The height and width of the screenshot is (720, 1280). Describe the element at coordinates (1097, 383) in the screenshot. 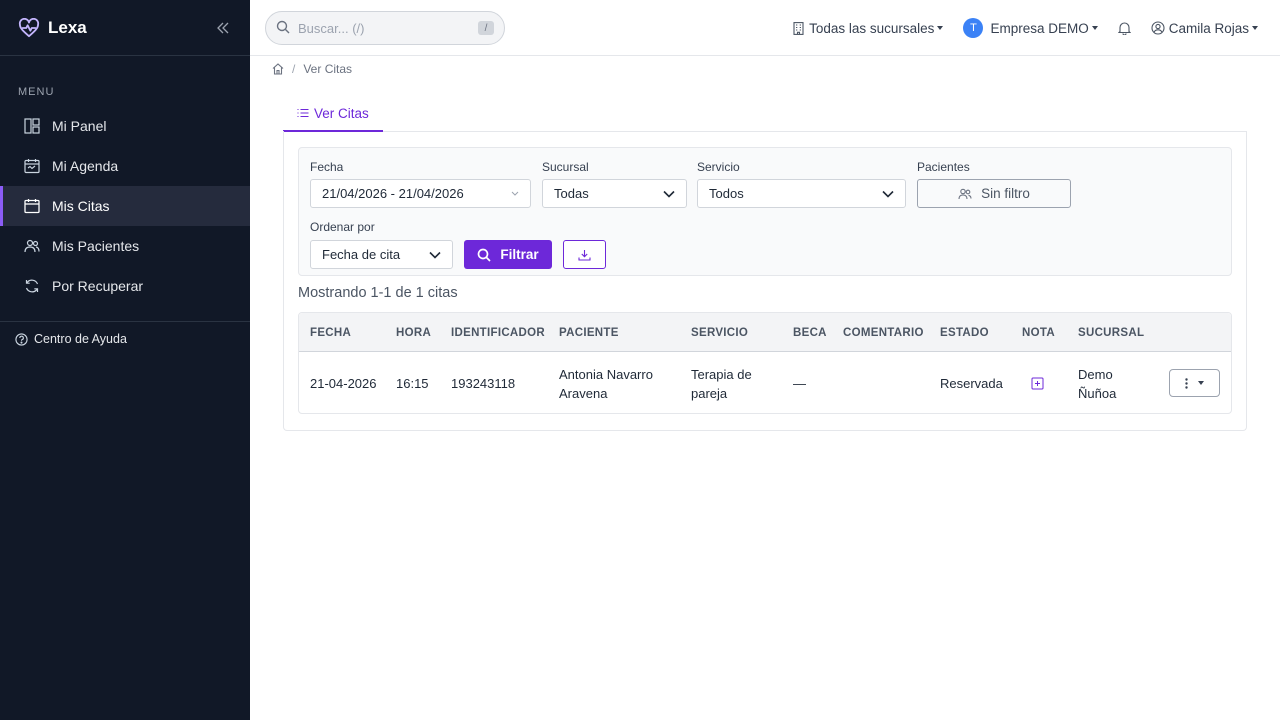

I see `cell-sucursal: Demo Ñuñoa` at that location.